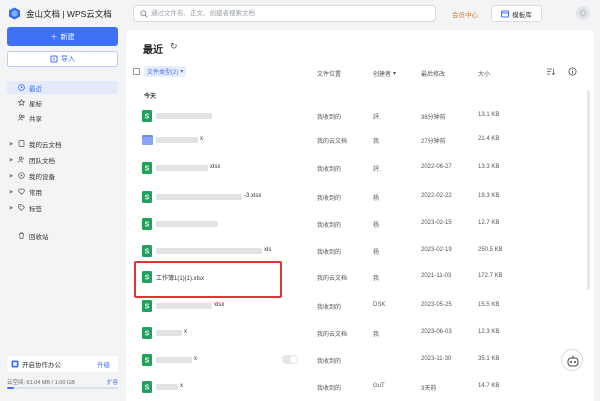 This screenshot has width=600, height=401. What do you see at coordinates (136, 71) in the screenshot?
I see `select-all-checkbox` at bounding box center [136, 71].